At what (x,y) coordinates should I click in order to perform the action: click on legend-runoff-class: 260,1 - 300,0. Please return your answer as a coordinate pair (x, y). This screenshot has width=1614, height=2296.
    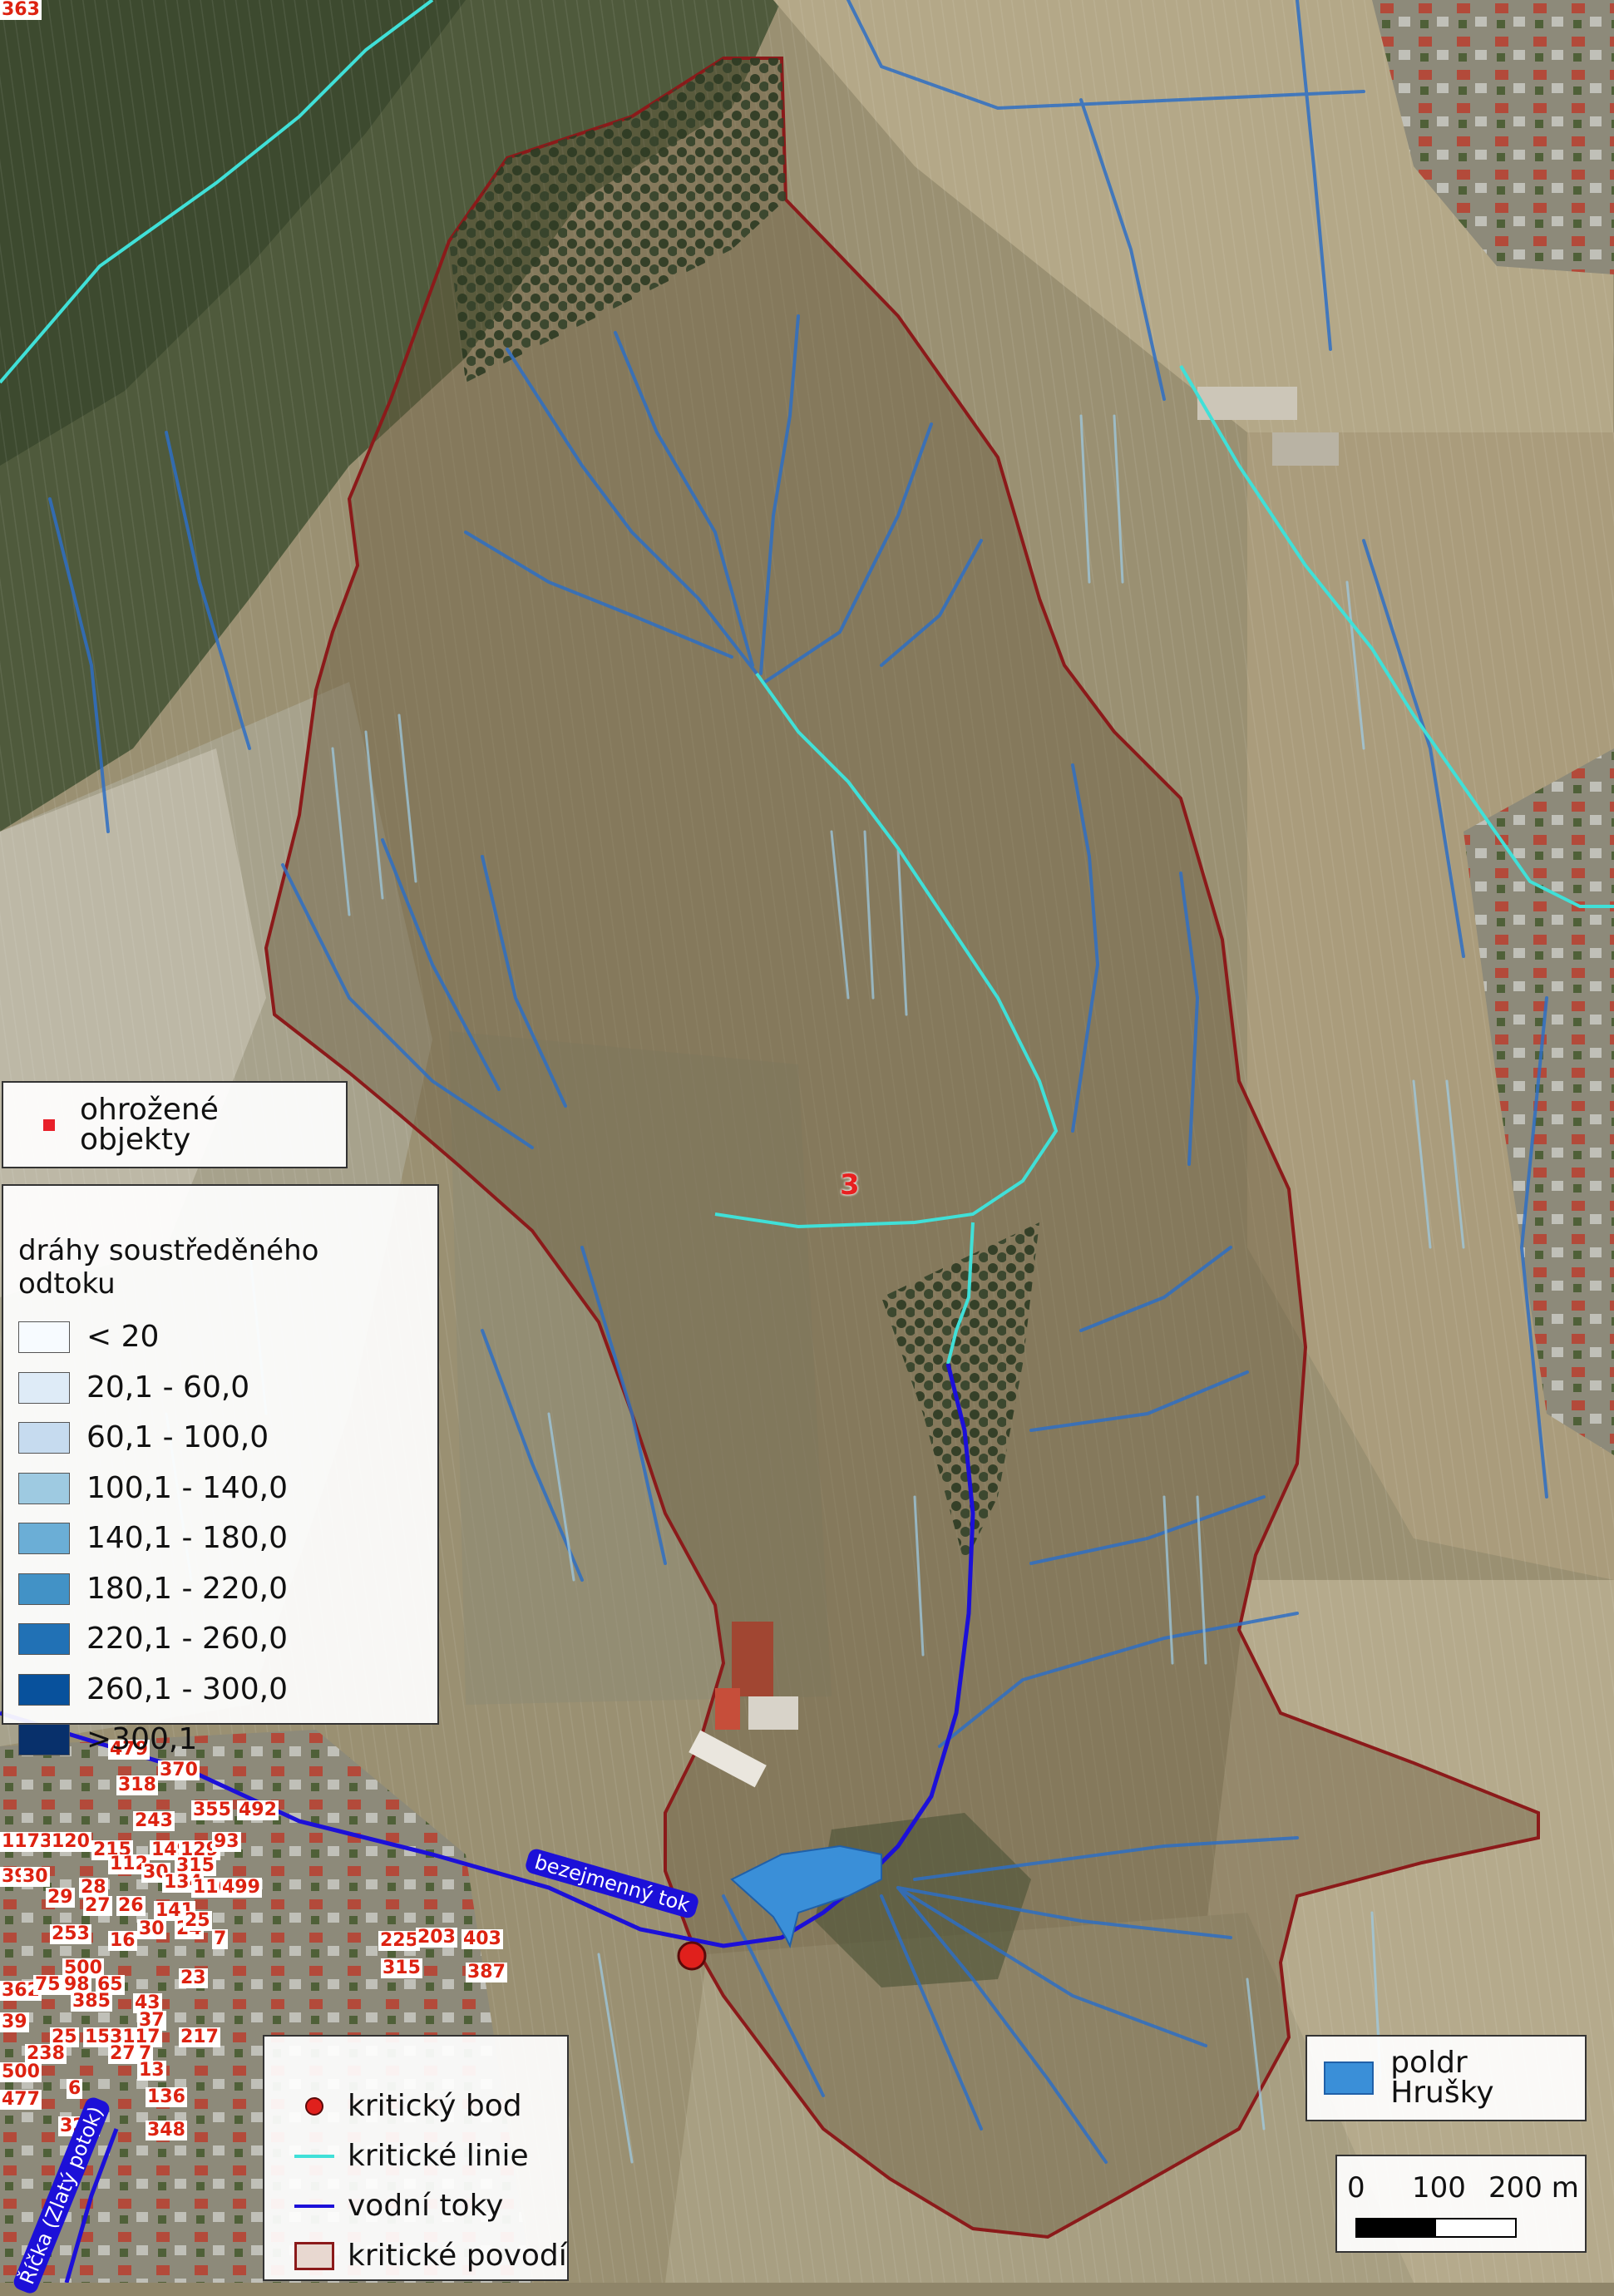
    Looking at the image, I should click on (220, 1691).